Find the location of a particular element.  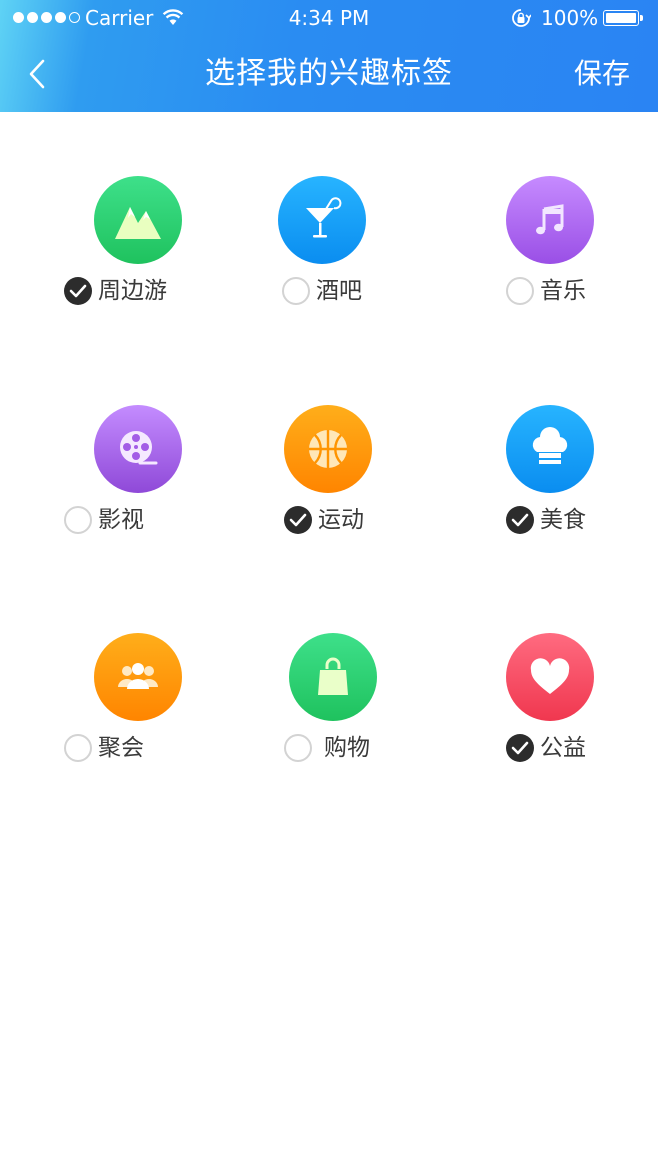

tag-label: 影视 is located at coordinates (121, 520).